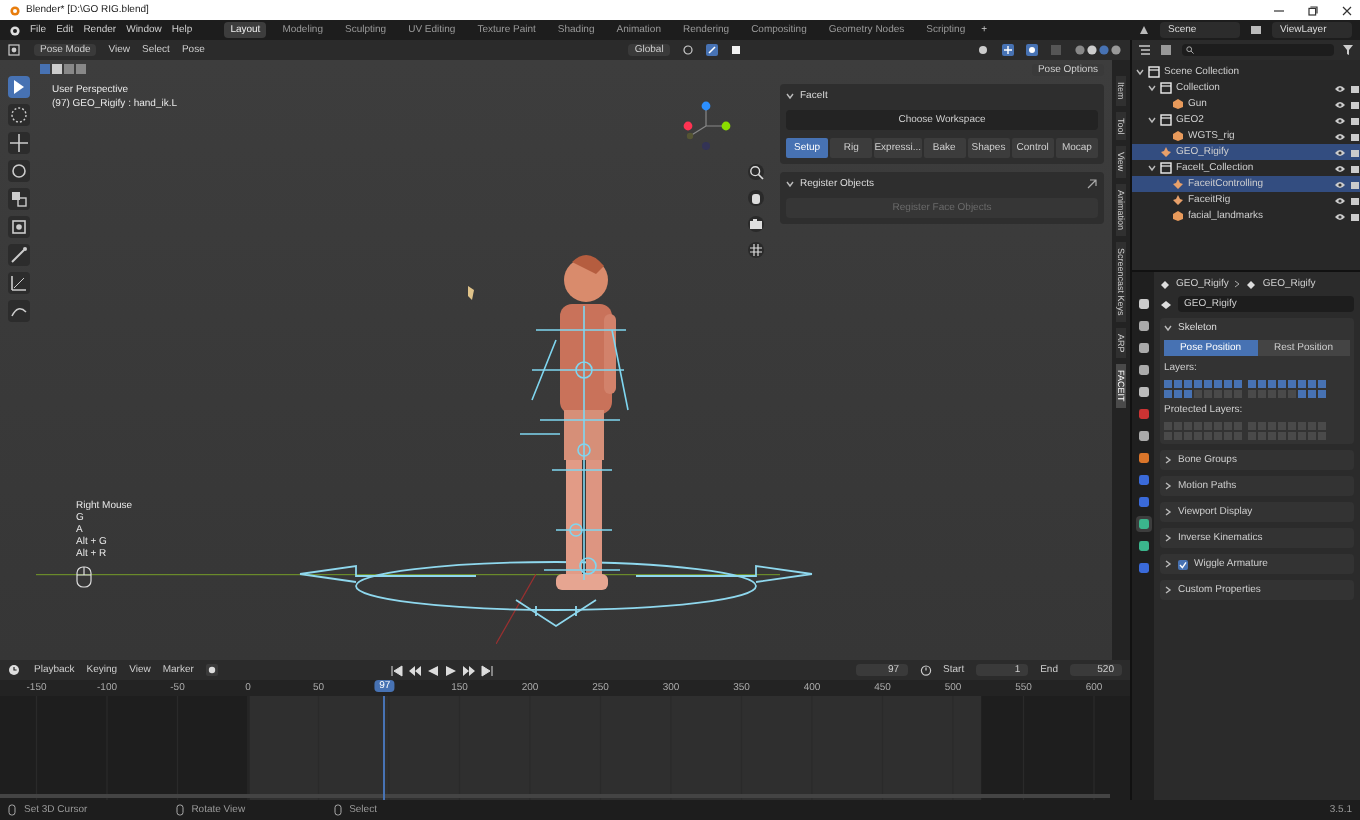 This screenshot has width=1360, height=820. Describe the element at coordinates (18, 143) in the screenshot. I see `move-tool-button` at that location.